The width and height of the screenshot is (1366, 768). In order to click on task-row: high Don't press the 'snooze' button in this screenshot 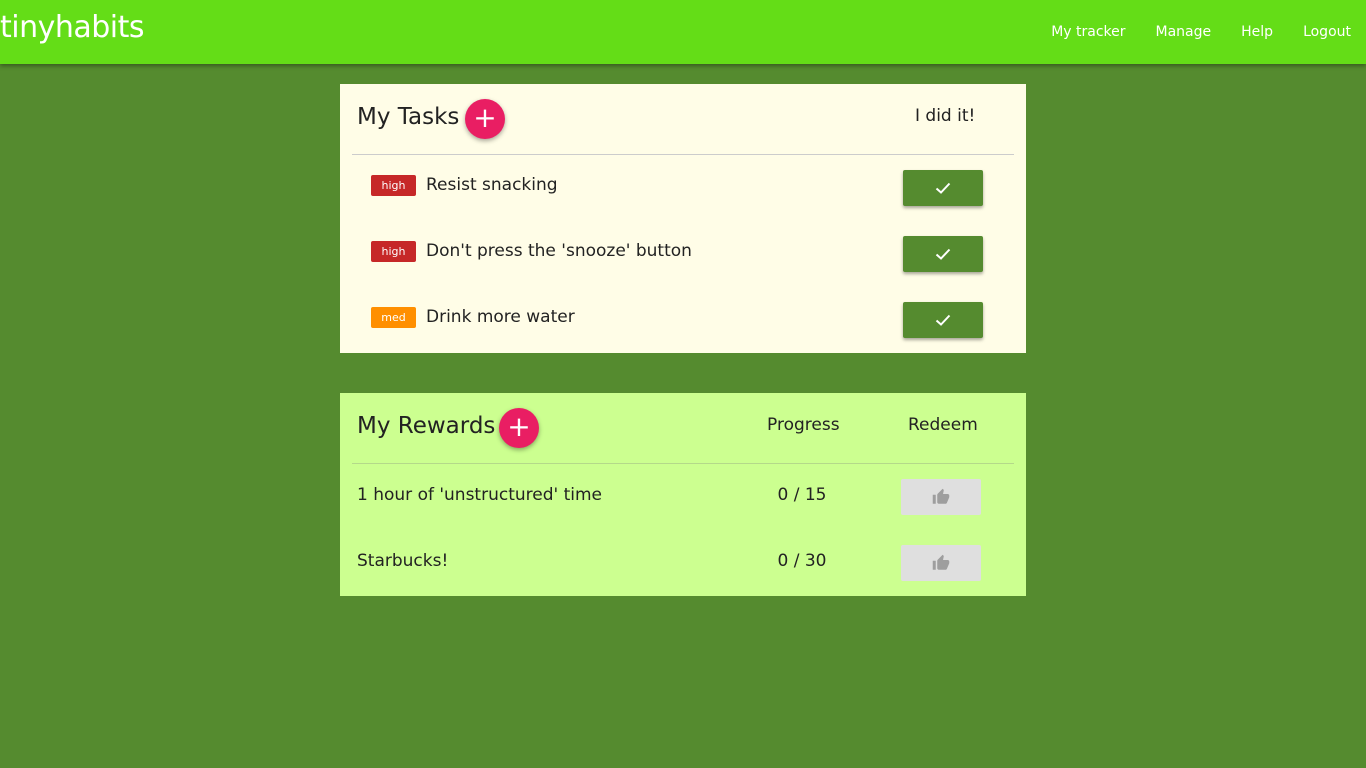, I will do `click(683, 254)`.